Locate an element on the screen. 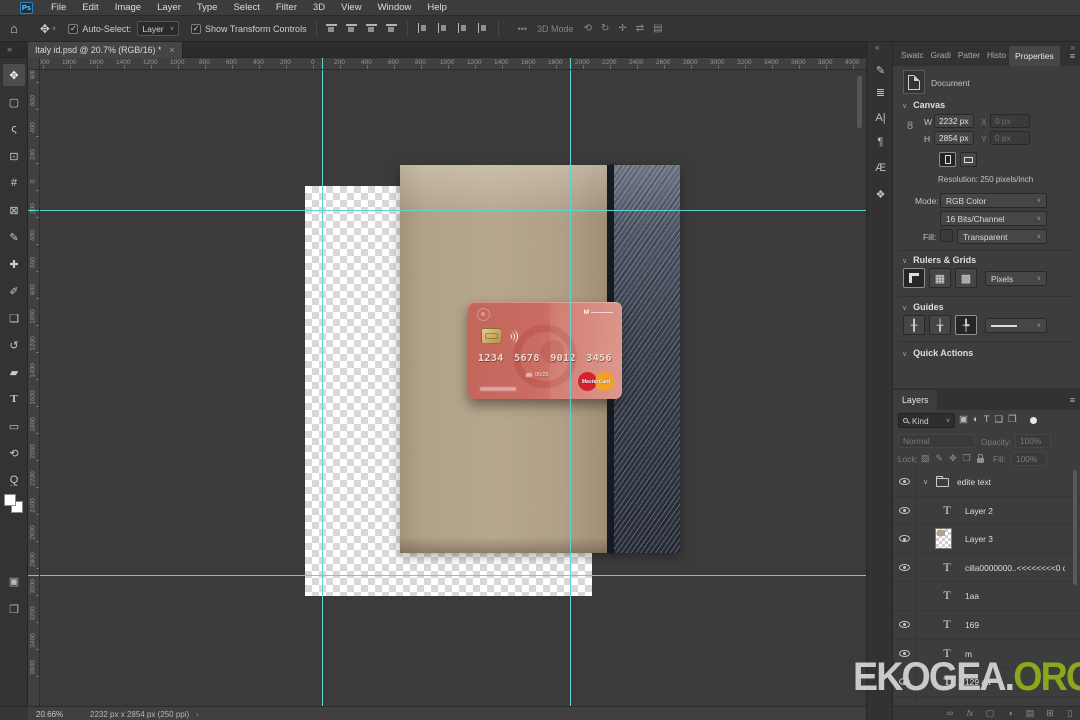 Image resolution: width=1080 pixels, height=720 pixels. menu-select: Select is located at coordinates (246, 7).